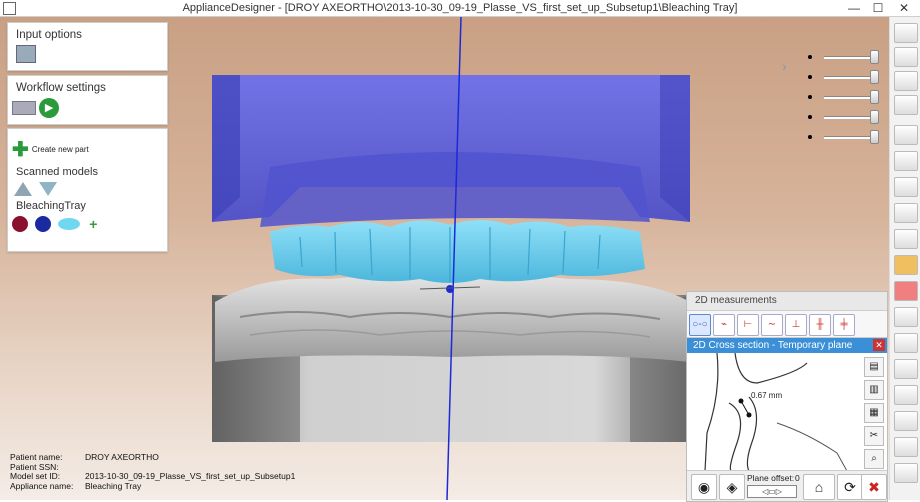 This screenshot has width=920, height=502. Describe the element at coordinates (49, 108) in the screenshot. I see `play-icon: ▶` at that location.